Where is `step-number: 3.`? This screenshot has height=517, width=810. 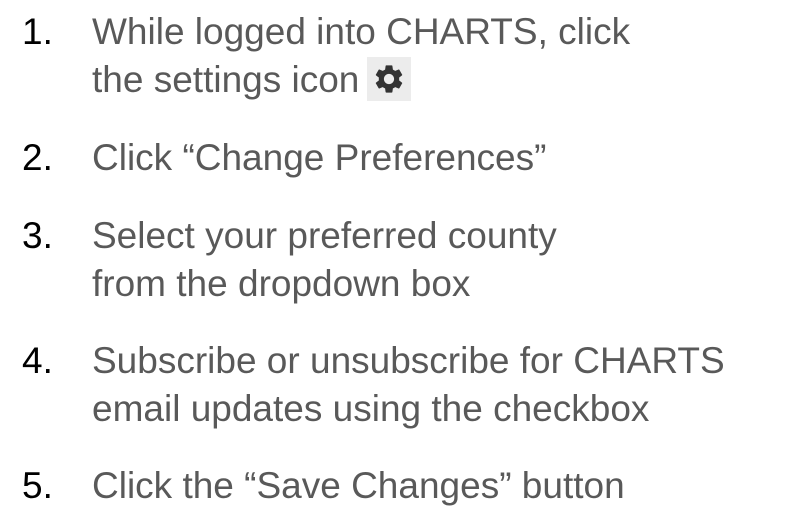 step-number: 3. is located at coordinates (37, 235).